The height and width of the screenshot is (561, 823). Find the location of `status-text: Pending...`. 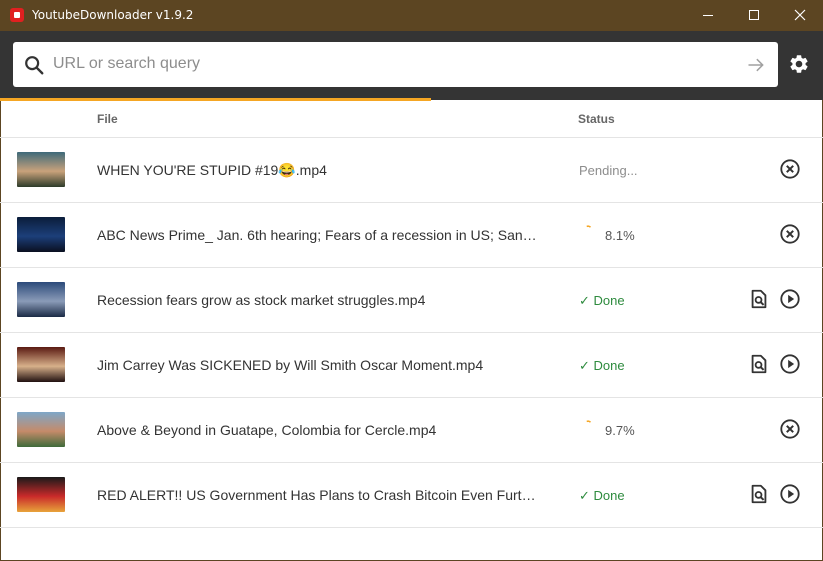

status-text: Pending... is located at coordinates (608, 170).